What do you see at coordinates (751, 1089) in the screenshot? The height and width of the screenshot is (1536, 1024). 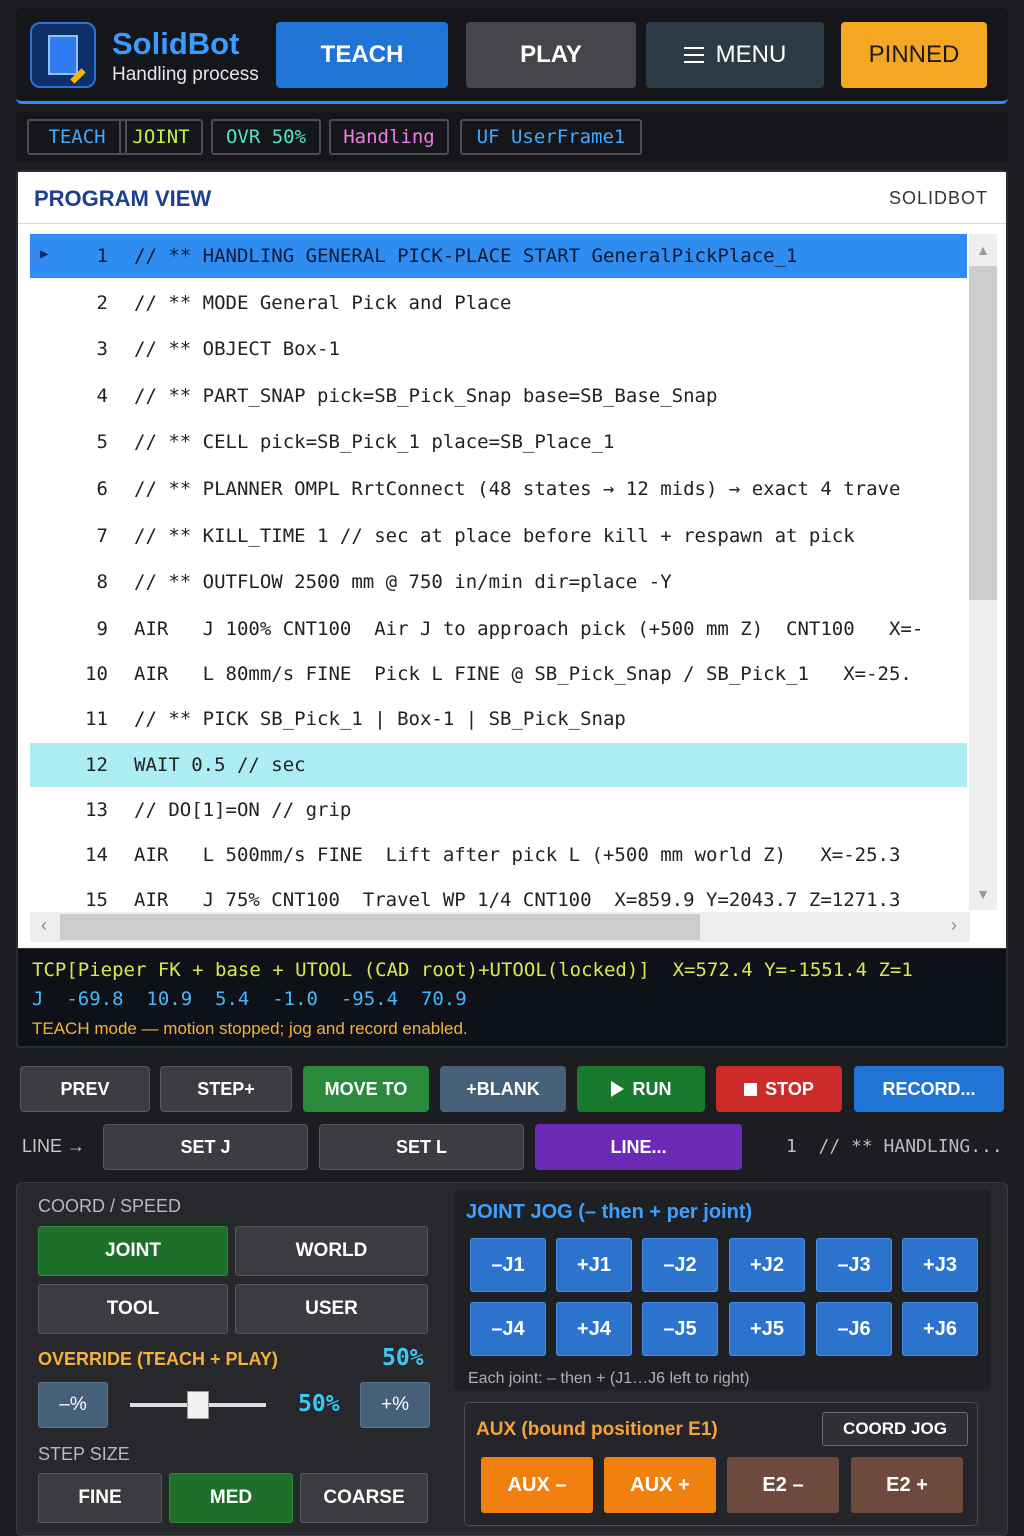 I see `stop-icon` at bounding box center [751, 1089].